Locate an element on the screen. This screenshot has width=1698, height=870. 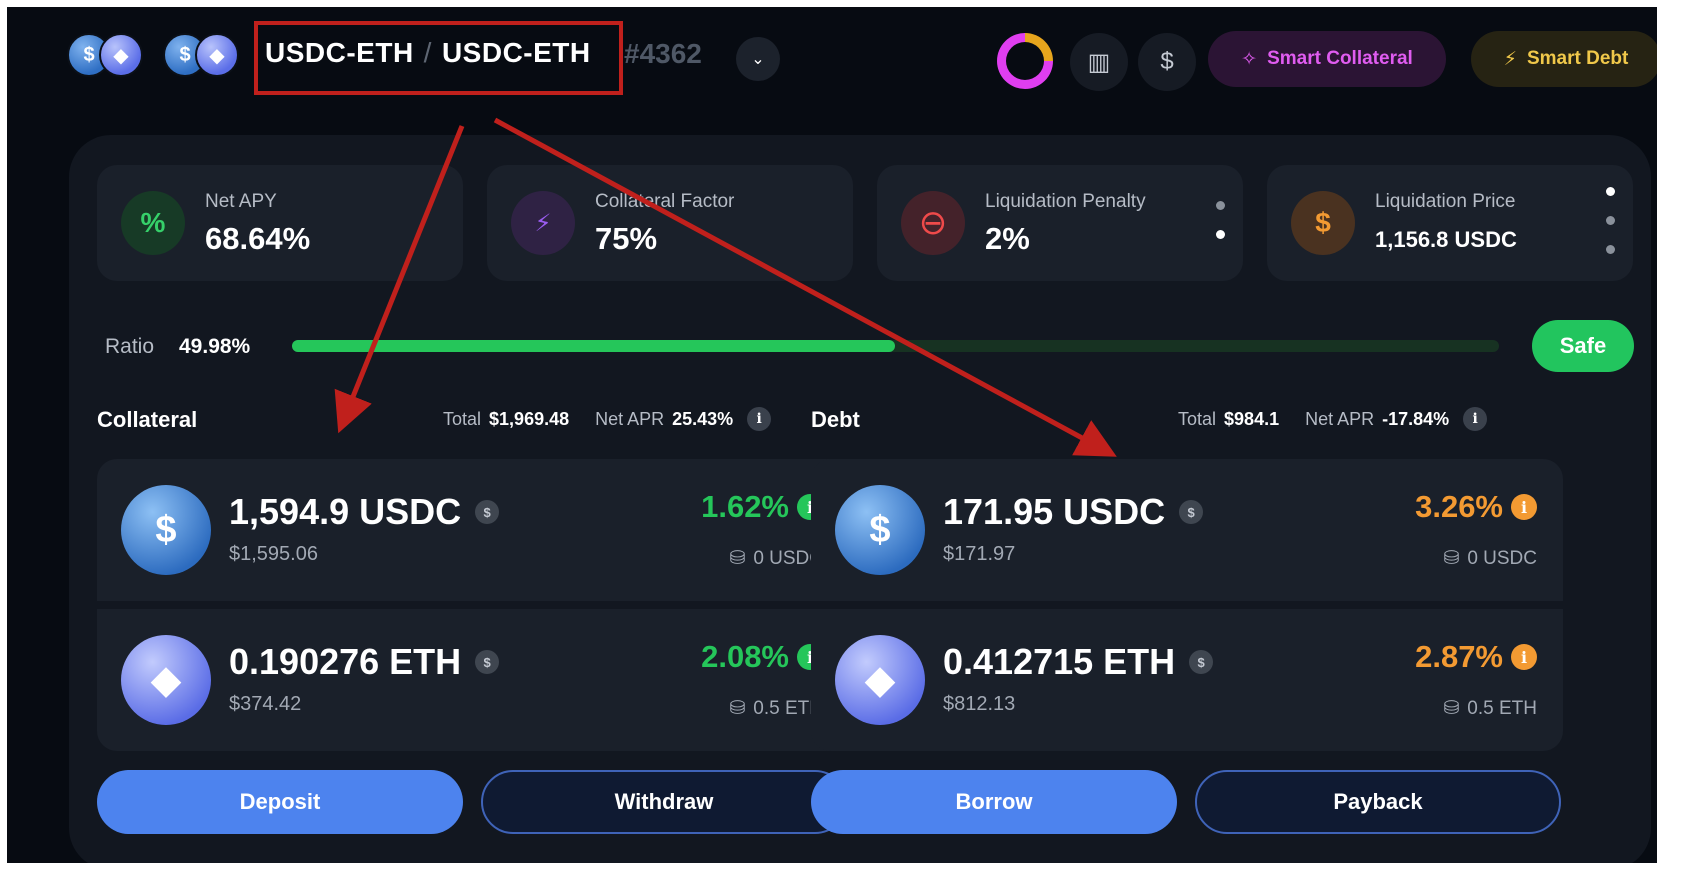
asset-sub-text: 0.5 ETH is located at coordinates (1502, 708).